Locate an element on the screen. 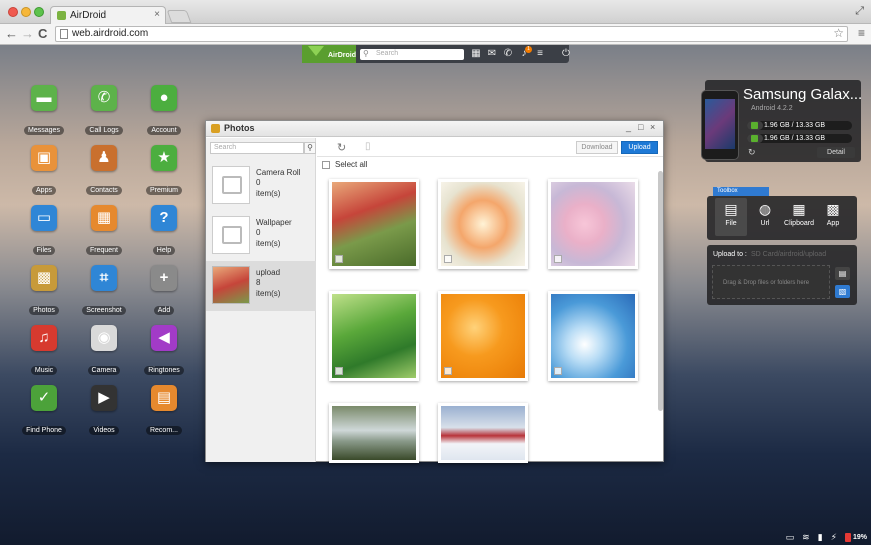  upload-folder-button: ▤ is located at coordinates (842, 273).